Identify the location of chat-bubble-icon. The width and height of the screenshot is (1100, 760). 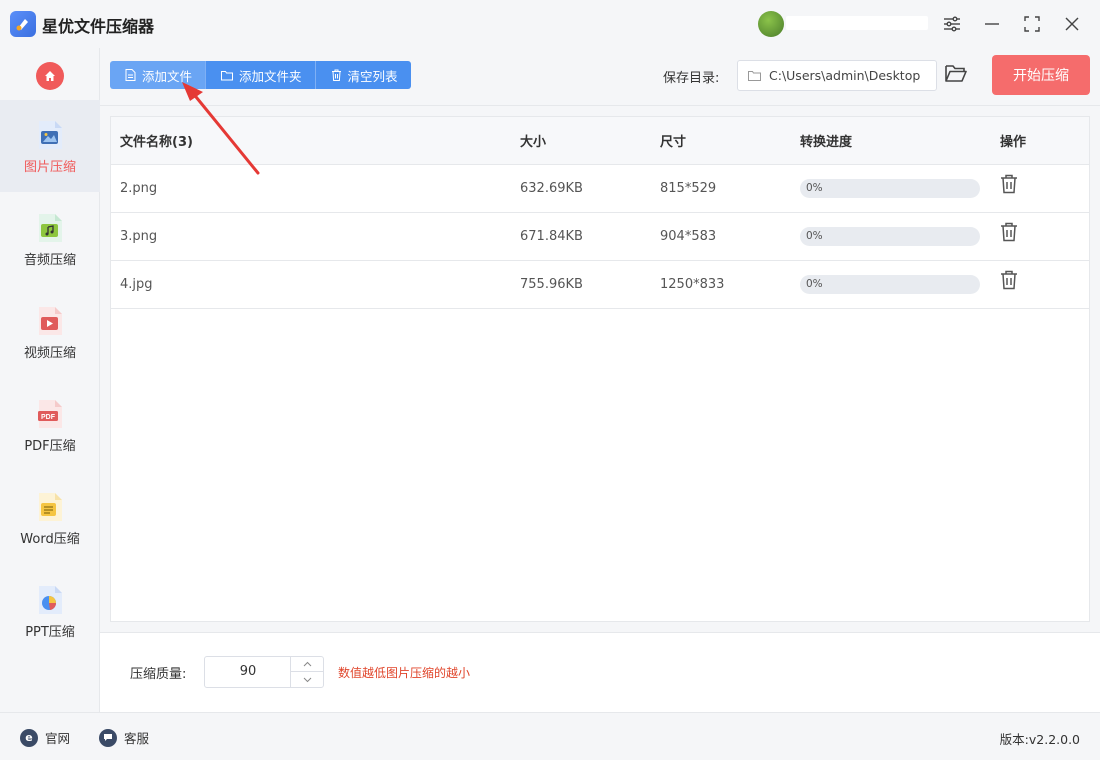
(108, 737).